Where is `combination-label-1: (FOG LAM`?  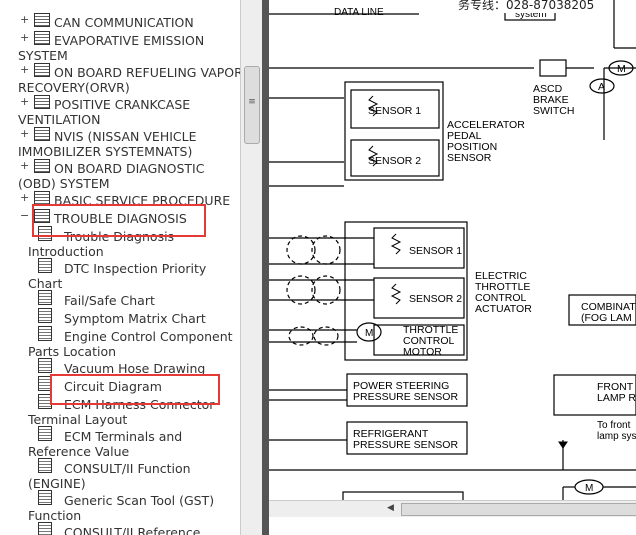 combination-label-1: (FOG LAM is located at coordinates (606, 318).